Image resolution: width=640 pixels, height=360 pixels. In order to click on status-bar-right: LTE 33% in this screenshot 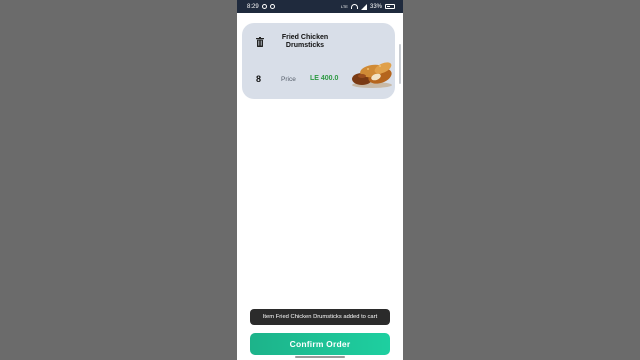, I will do `click(371, 6)`.